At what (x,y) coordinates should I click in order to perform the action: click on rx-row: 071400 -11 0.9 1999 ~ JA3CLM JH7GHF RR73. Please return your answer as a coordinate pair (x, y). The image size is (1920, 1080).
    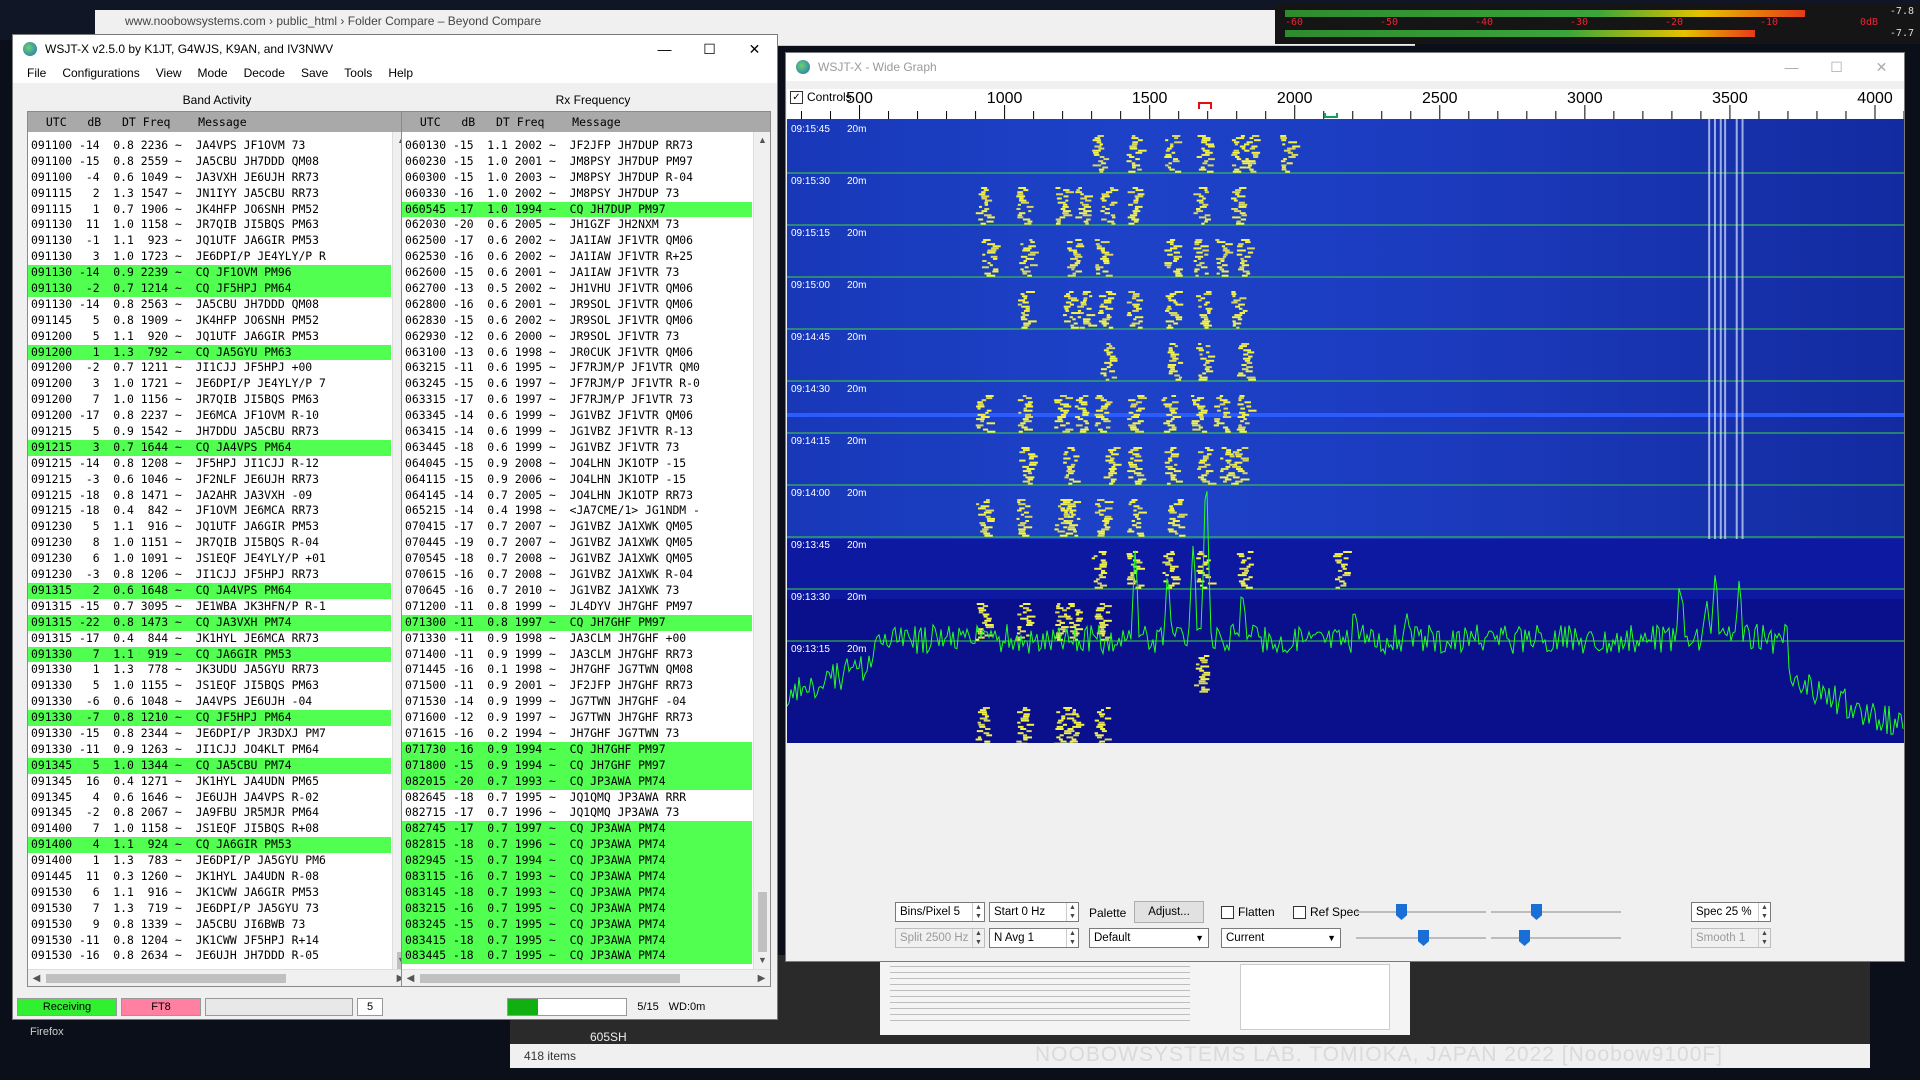
    Looking at the image, I should click on (577, 655).